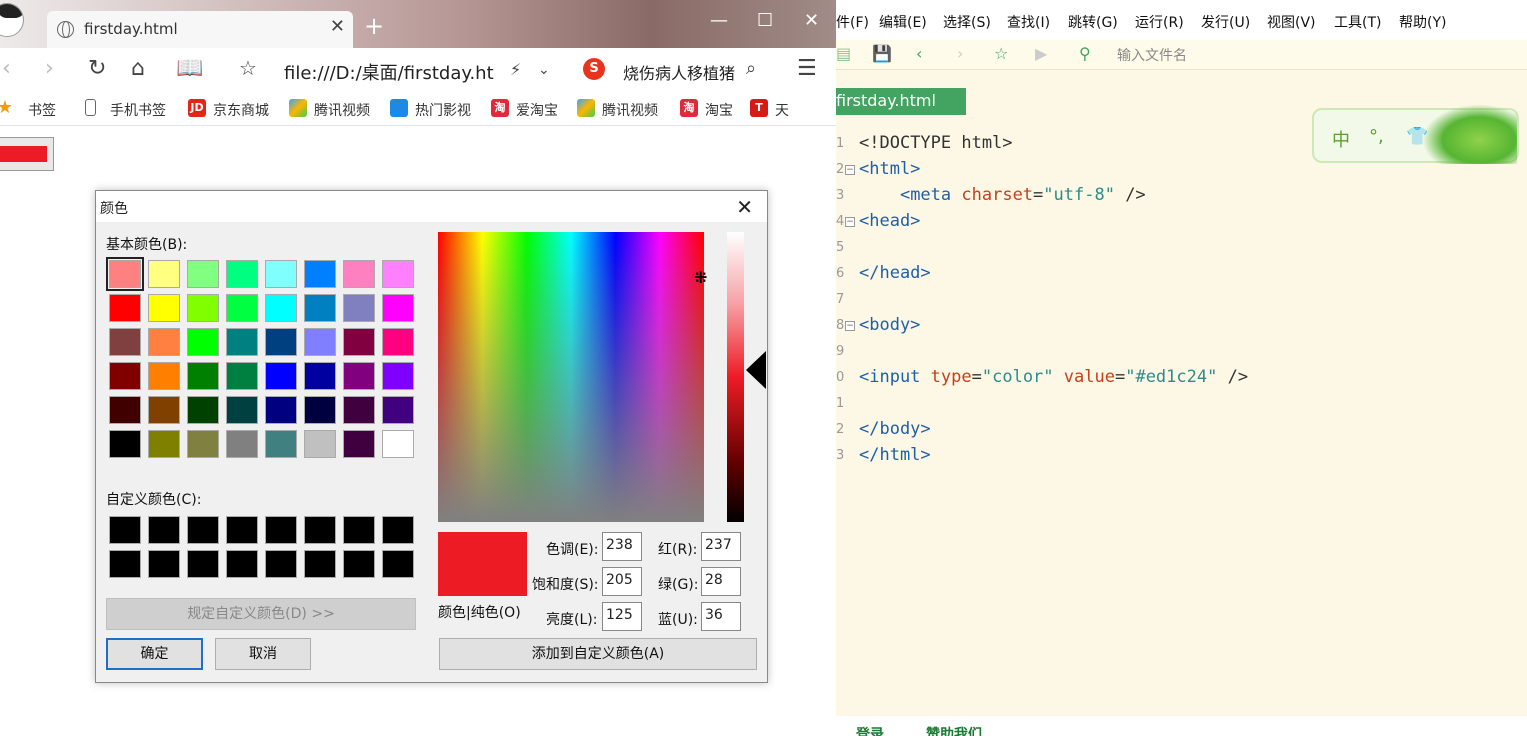 This screenshot has height=736, width=1527. Describe the element at coordinates (1225, 22) in the screenshot. I see `menu-publish: 发行(U)` at that location.